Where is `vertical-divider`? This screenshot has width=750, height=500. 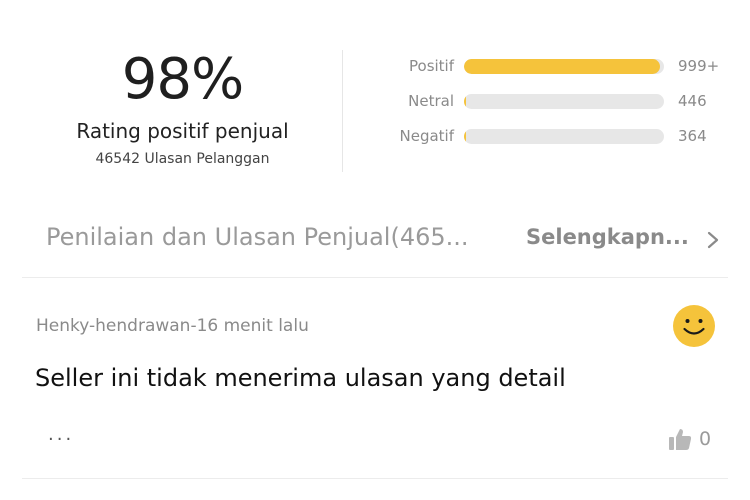
vertical-divider is located at coordinates (342, 111).